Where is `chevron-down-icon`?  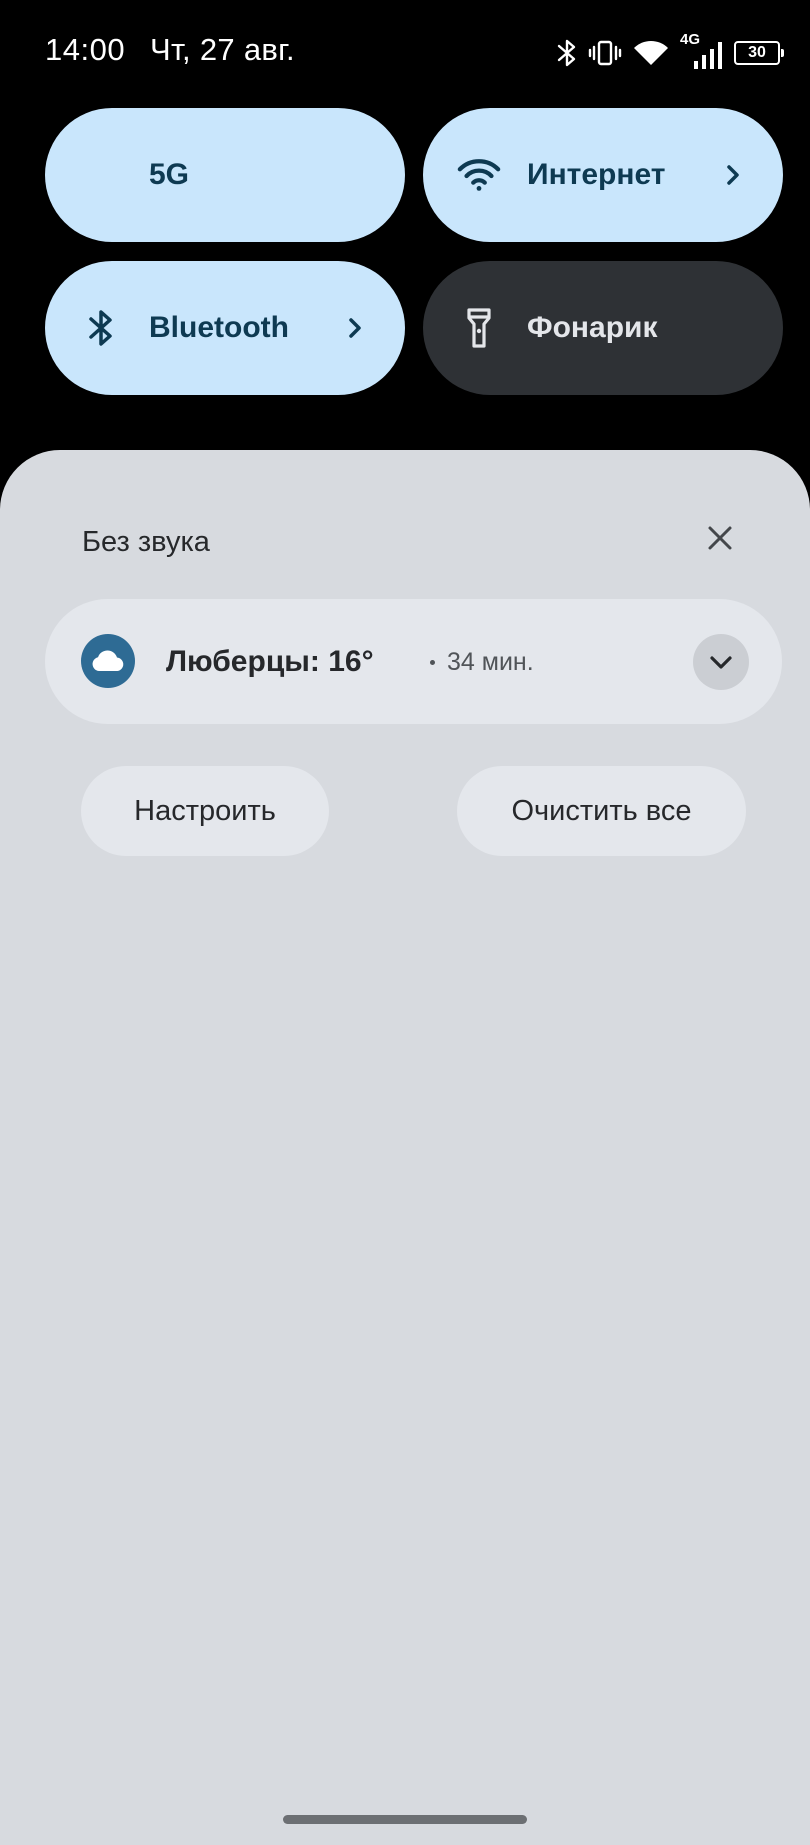
chevron-down-icon is located at coordinates (721, 662).